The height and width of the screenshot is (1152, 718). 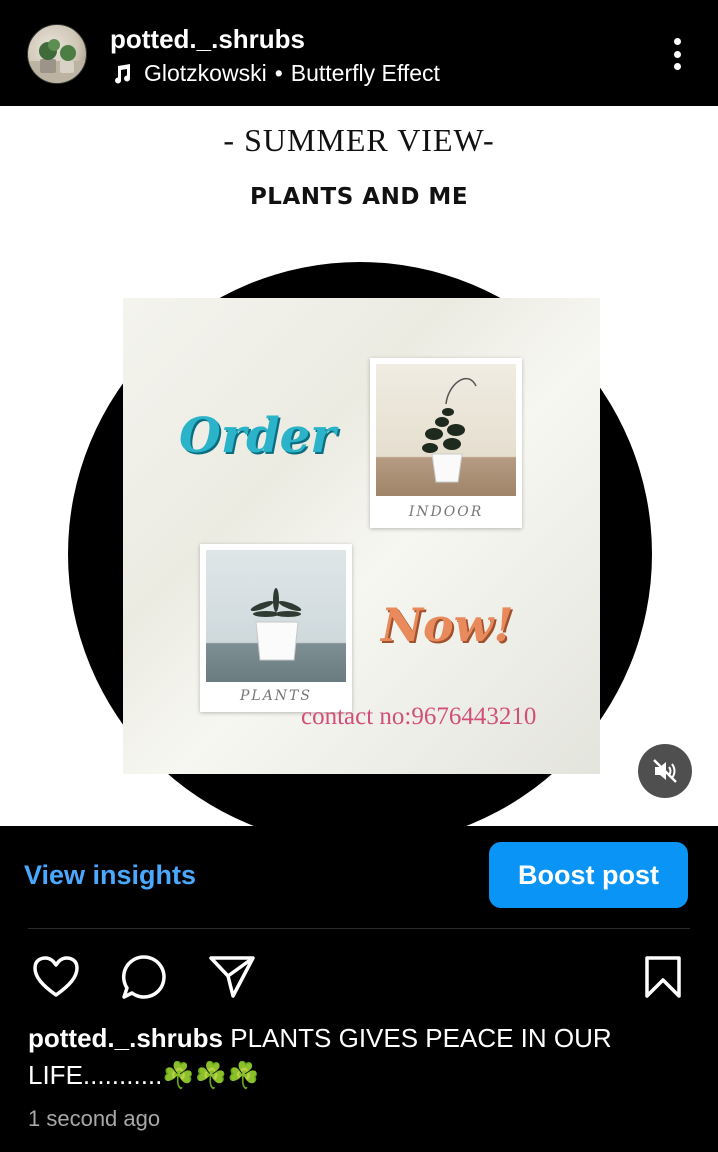 What do you see at coordinates (110, 875) in the screenshot?
I see `view-insights-link: View insights` at bounding box center [110, 875].